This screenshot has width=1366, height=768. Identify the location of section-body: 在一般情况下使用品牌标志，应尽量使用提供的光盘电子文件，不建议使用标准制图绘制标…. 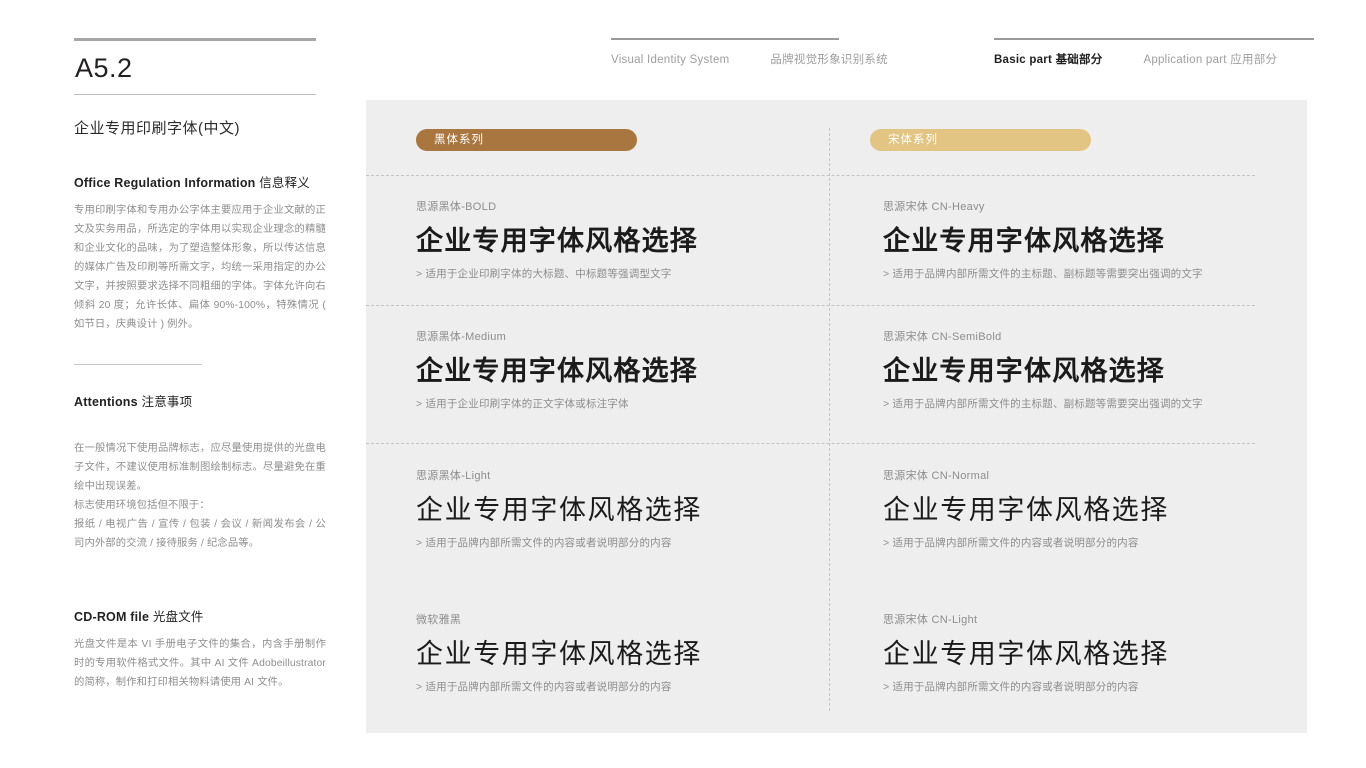
(200, 496).